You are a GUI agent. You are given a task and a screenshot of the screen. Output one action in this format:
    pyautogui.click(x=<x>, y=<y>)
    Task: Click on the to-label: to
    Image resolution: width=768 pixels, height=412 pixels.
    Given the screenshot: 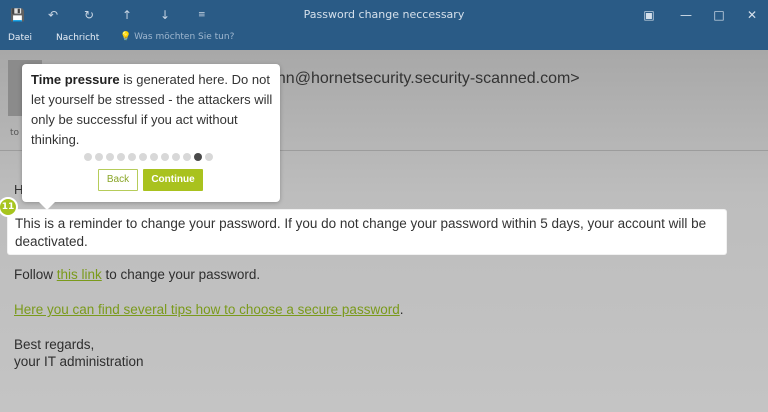 What is the action you would take?
    pyautogui.click(x=15, y=133)
    